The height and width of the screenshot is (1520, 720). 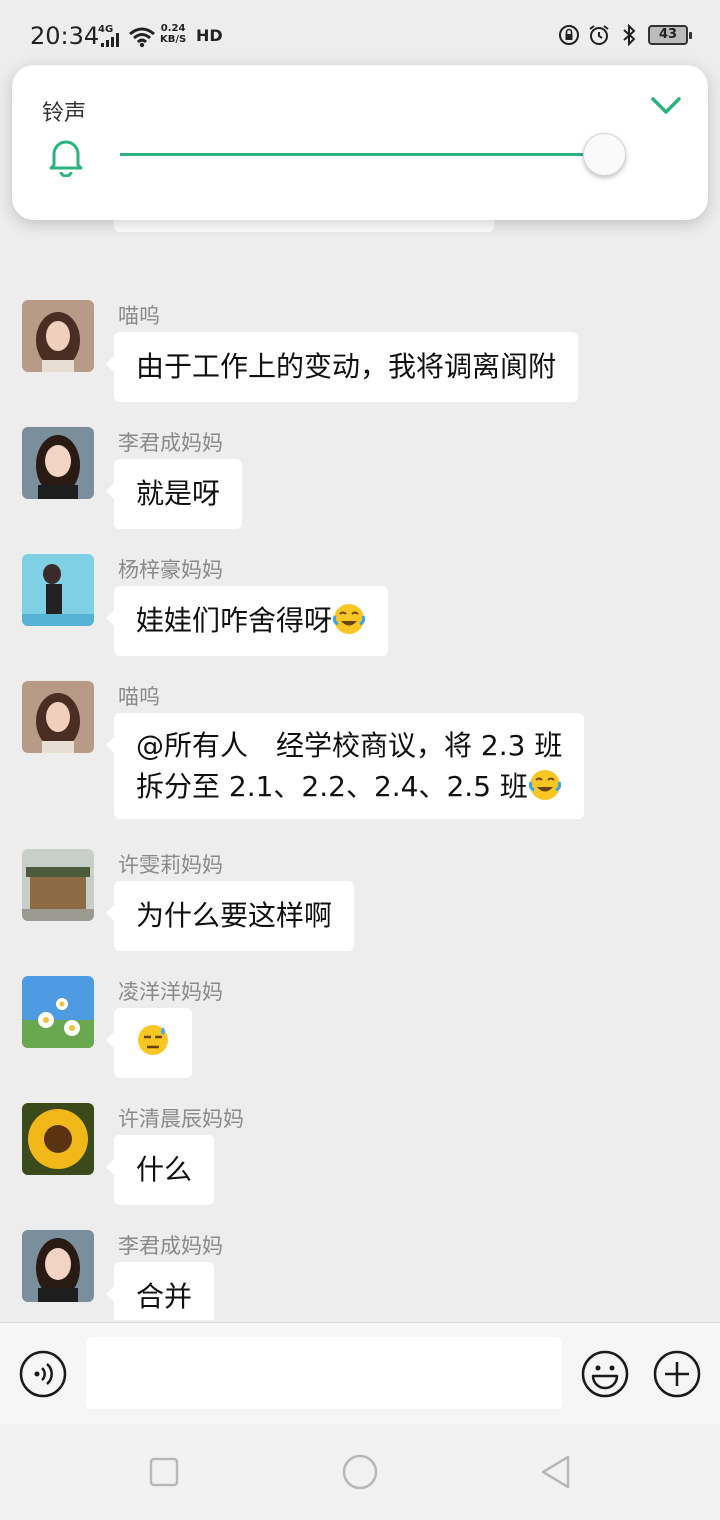 What do you see at coordinates (142, 37) in the screenshot?
I see `wifi-icon` at bounding box center [142, 37].